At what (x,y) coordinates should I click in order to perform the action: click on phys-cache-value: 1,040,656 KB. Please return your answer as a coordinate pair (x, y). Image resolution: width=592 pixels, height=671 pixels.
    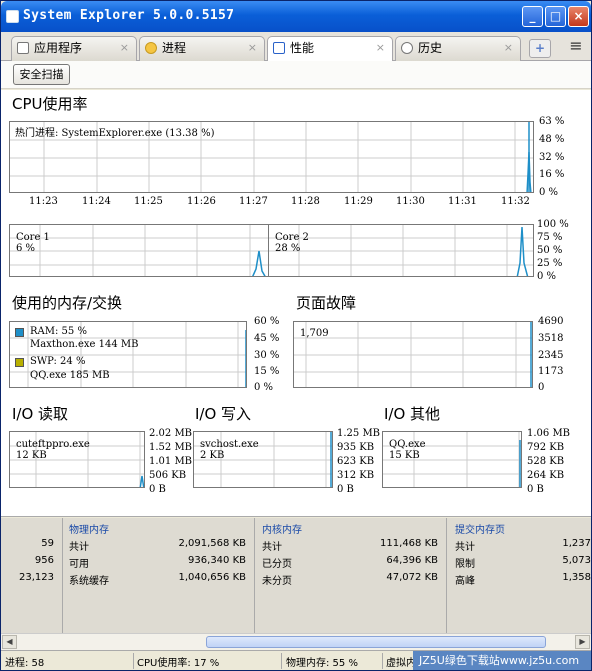
    Looking at the image, I should click on (212, 577).